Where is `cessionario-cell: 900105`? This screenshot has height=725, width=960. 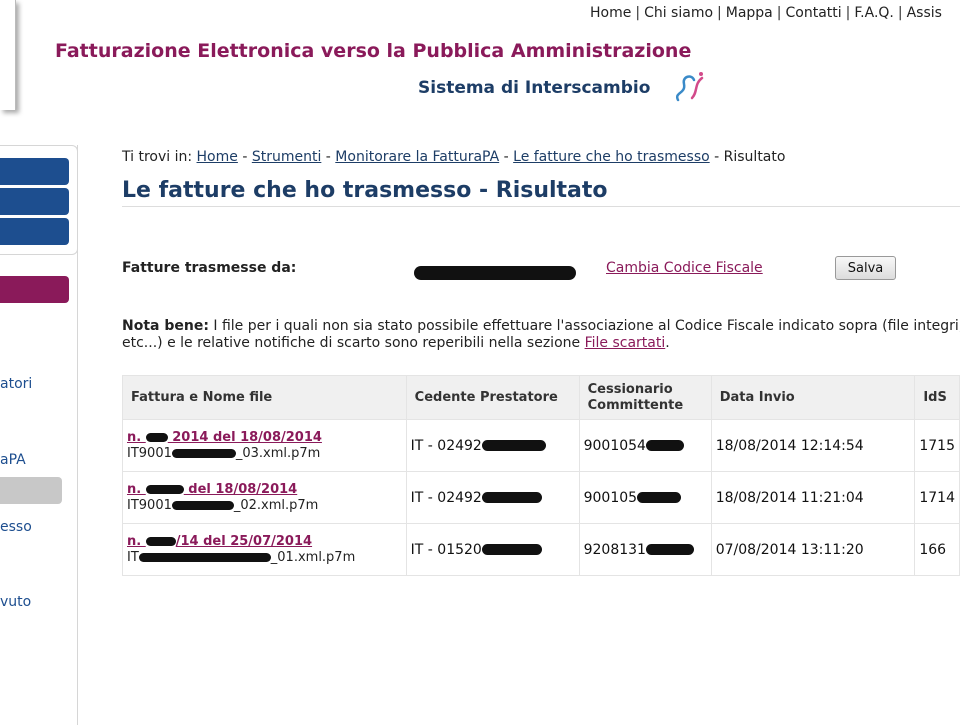 cessionario-cell: 900105 is located at coordinates (645, 497).